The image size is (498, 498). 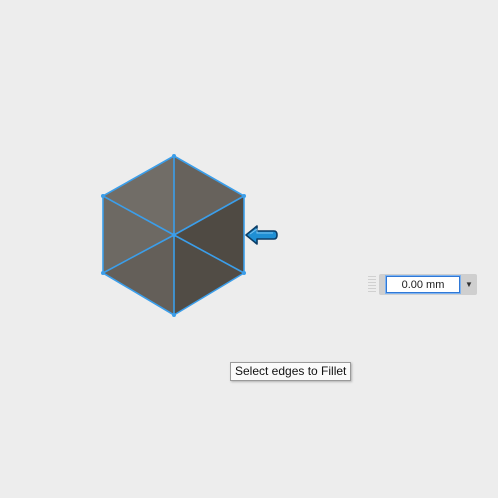 I want to click on arrow-left-icon, so click(x=261, y=235).